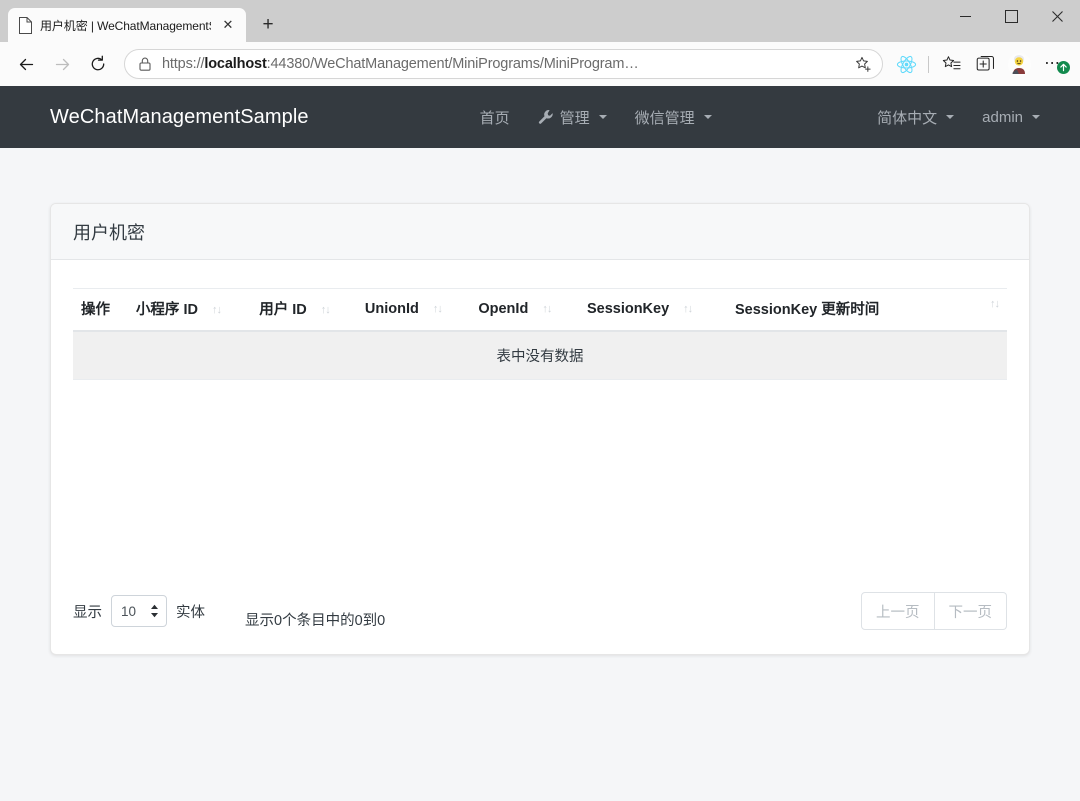 This screenshot has width=1080, height=801. What do you see at coordinates (98, 64) in the screenshot?
I see `reload-button` at bounding box center [98, 64].